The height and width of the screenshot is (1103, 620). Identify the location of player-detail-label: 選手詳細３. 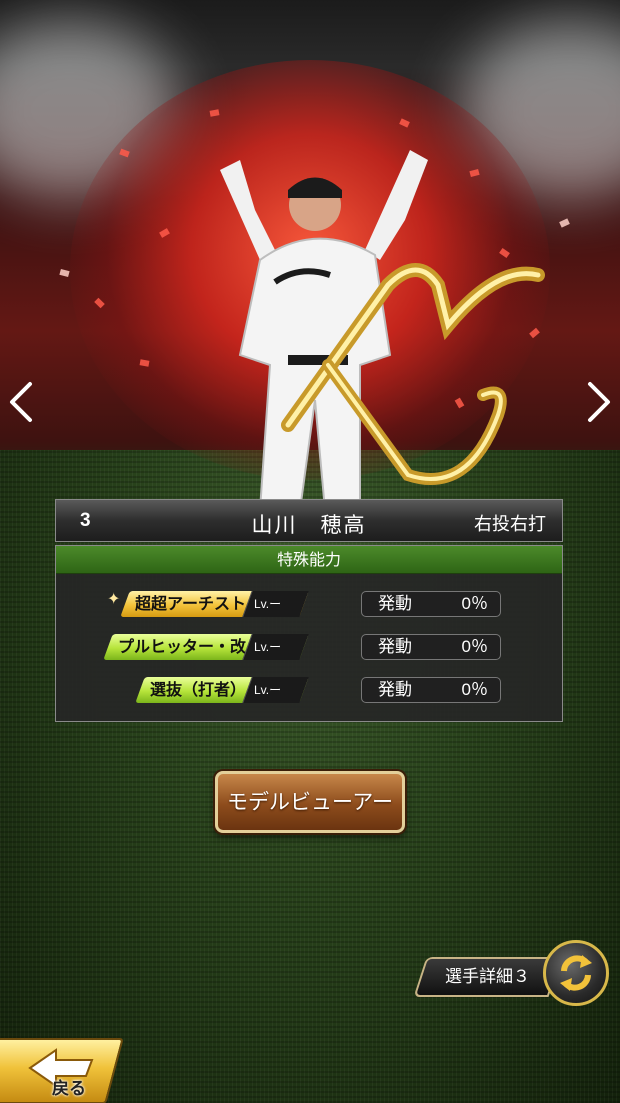
(487, 977).